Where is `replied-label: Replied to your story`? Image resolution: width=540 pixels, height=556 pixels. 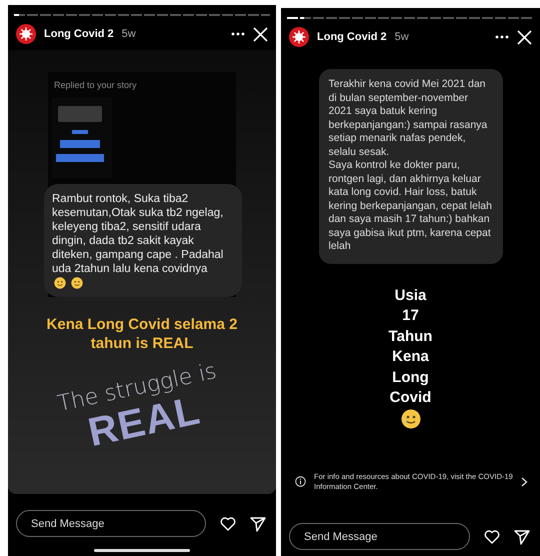
replied-label: Replied to your story is located at coordinates (95, 85).